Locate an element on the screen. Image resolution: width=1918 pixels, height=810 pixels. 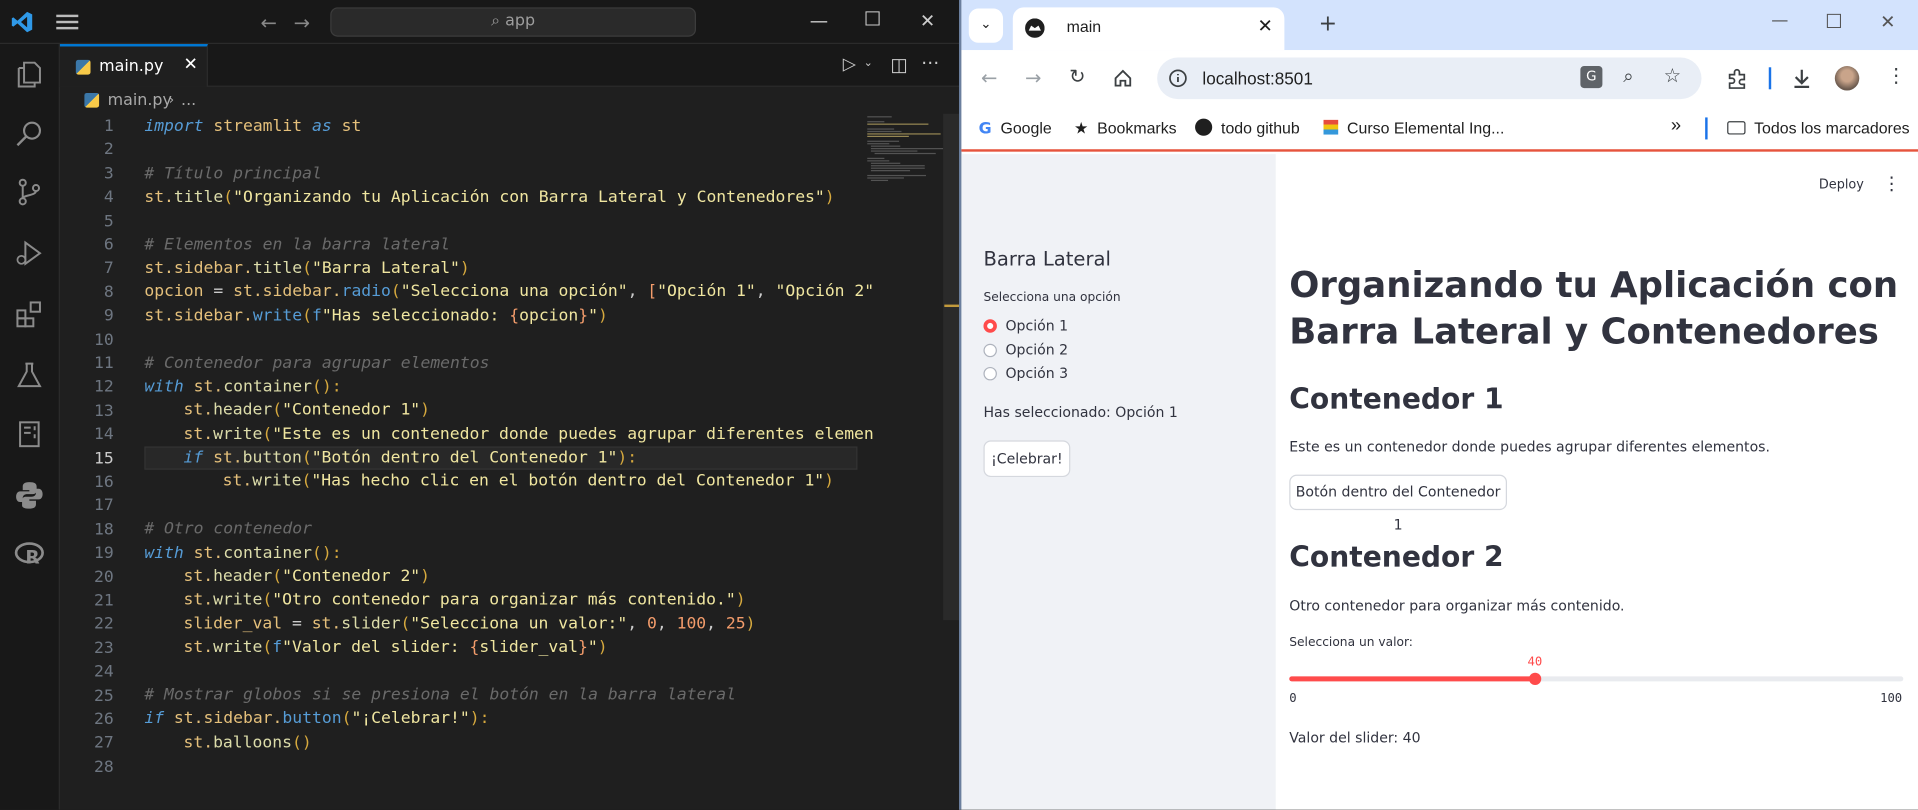
deploy-button: Deploy is located at coordinates (1841, 184).